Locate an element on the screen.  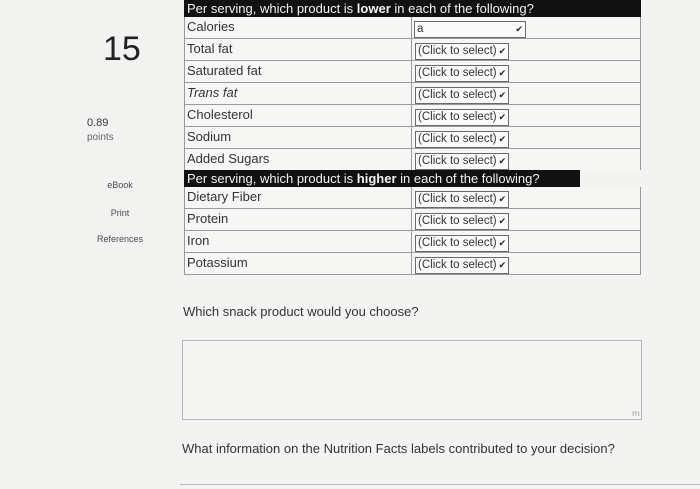
select-saturated-fat: (Click to select) ✔ is located at coordinates (462, 73).